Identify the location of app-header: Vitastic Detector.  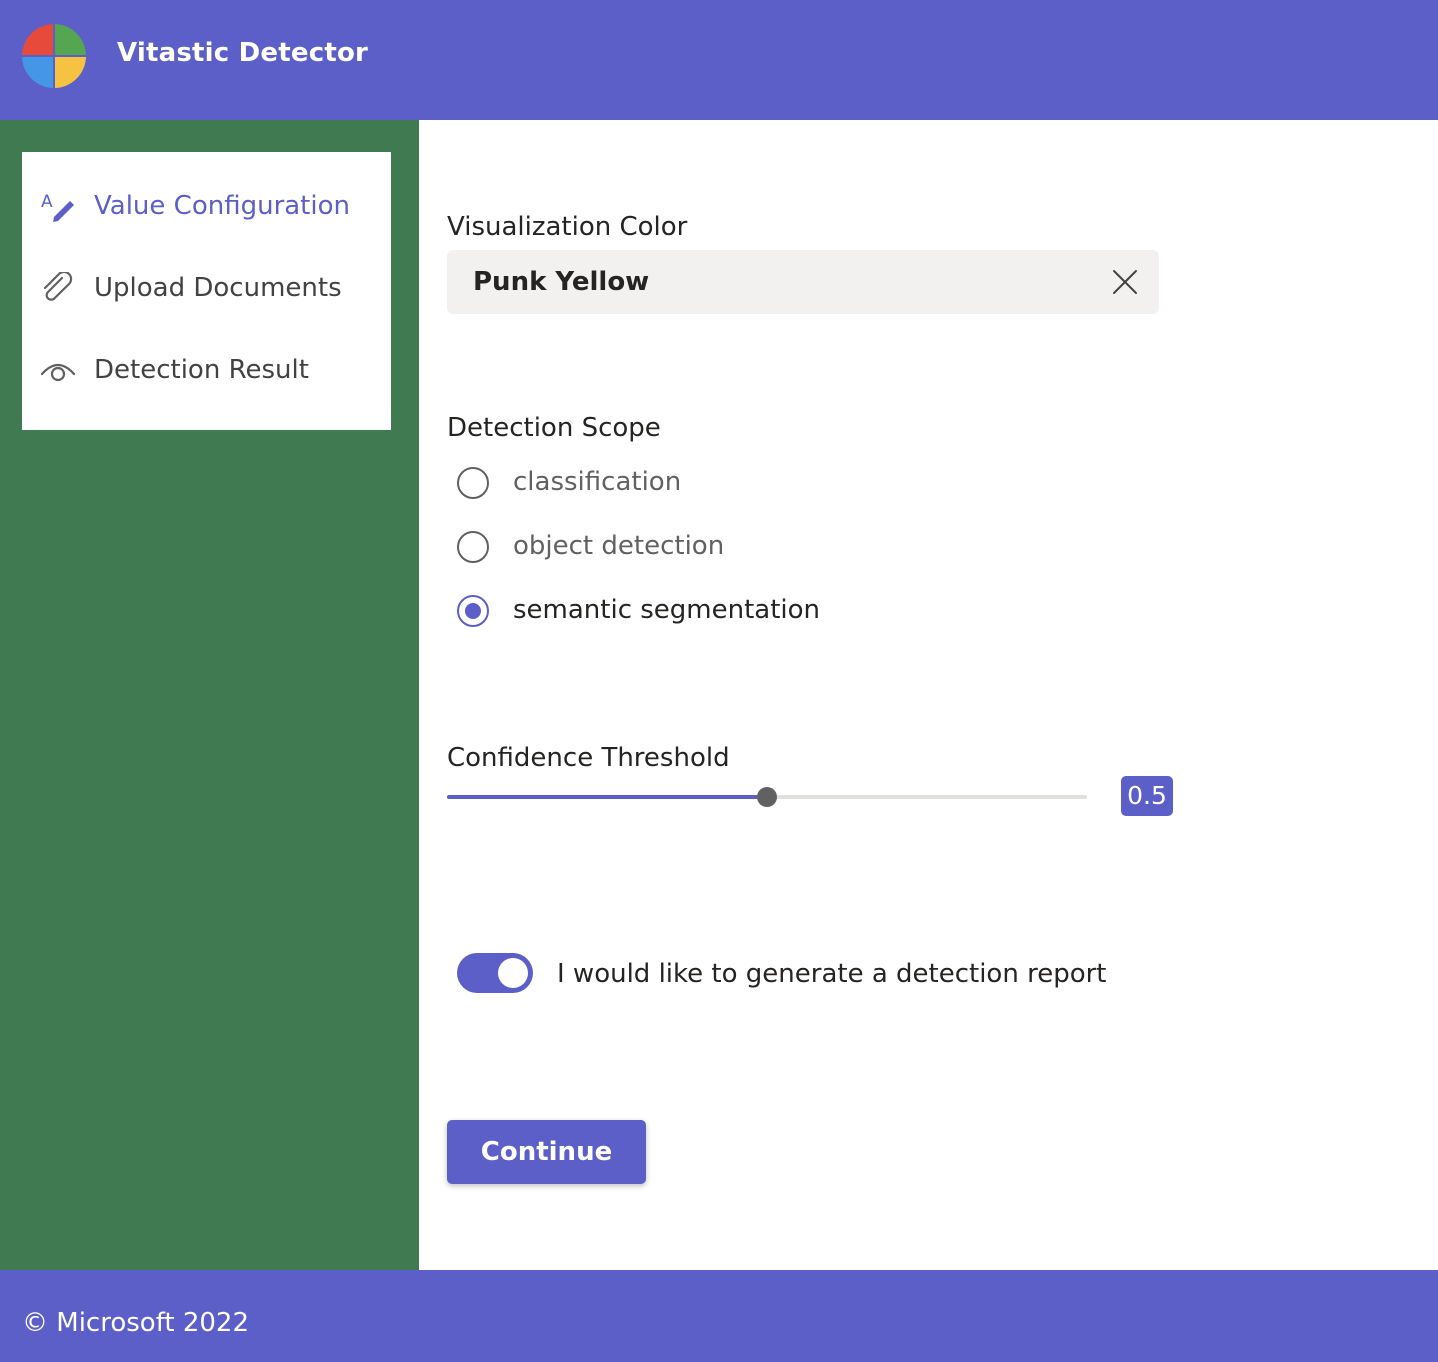
(719, 60).